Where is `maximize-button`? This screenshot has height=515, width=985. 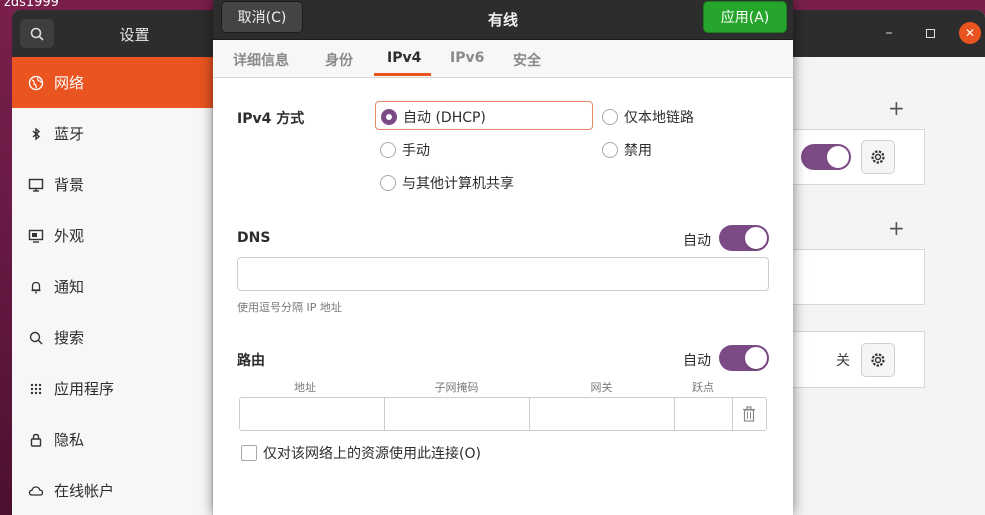
maximize-button is located at coordinates (930, 33).